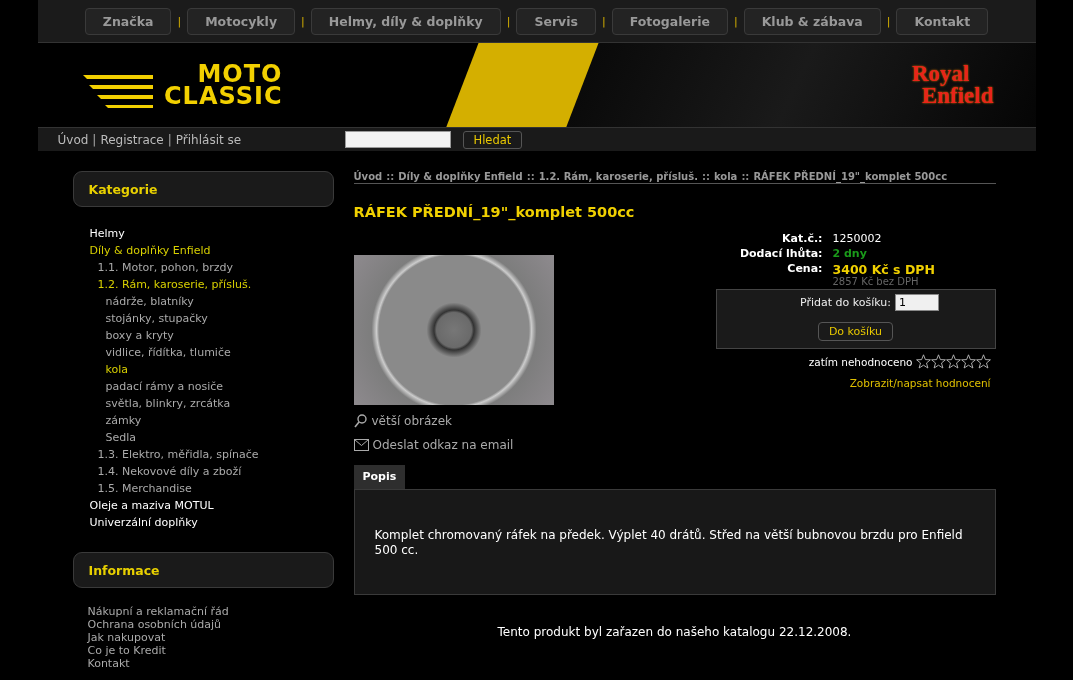 This screenshot has width=1073, height=680. What do you see at coordinates (802, 238) in the screenshot?
I see `detail-label: Kat.č.:` at bounding box center [802, 238].